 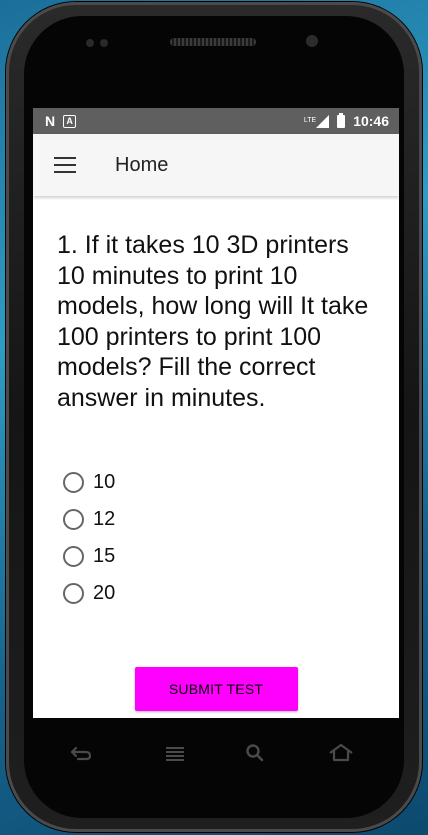 I want to click on menu-icon, so click(x=175, y=753).